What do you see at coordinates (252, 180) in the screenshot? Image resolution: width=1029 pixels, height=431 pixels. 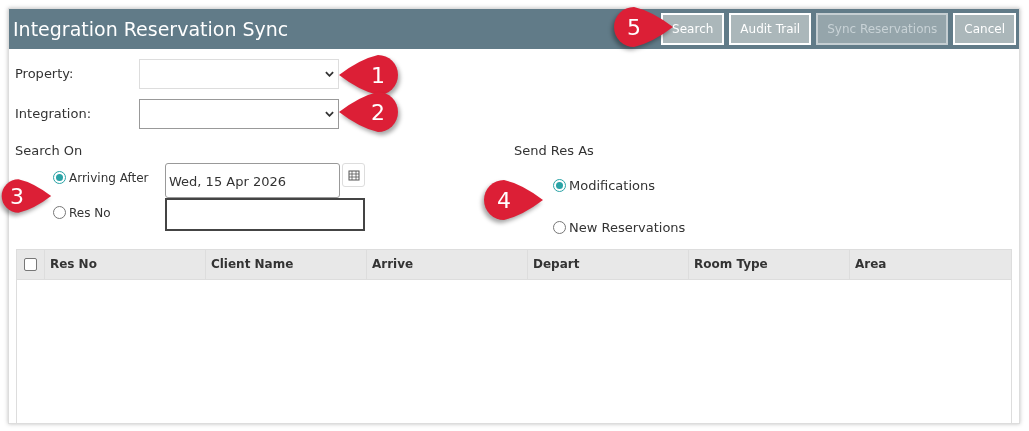 I see `date-field: Wed, 15 Apr 2026` at bounding box center [252, 180].